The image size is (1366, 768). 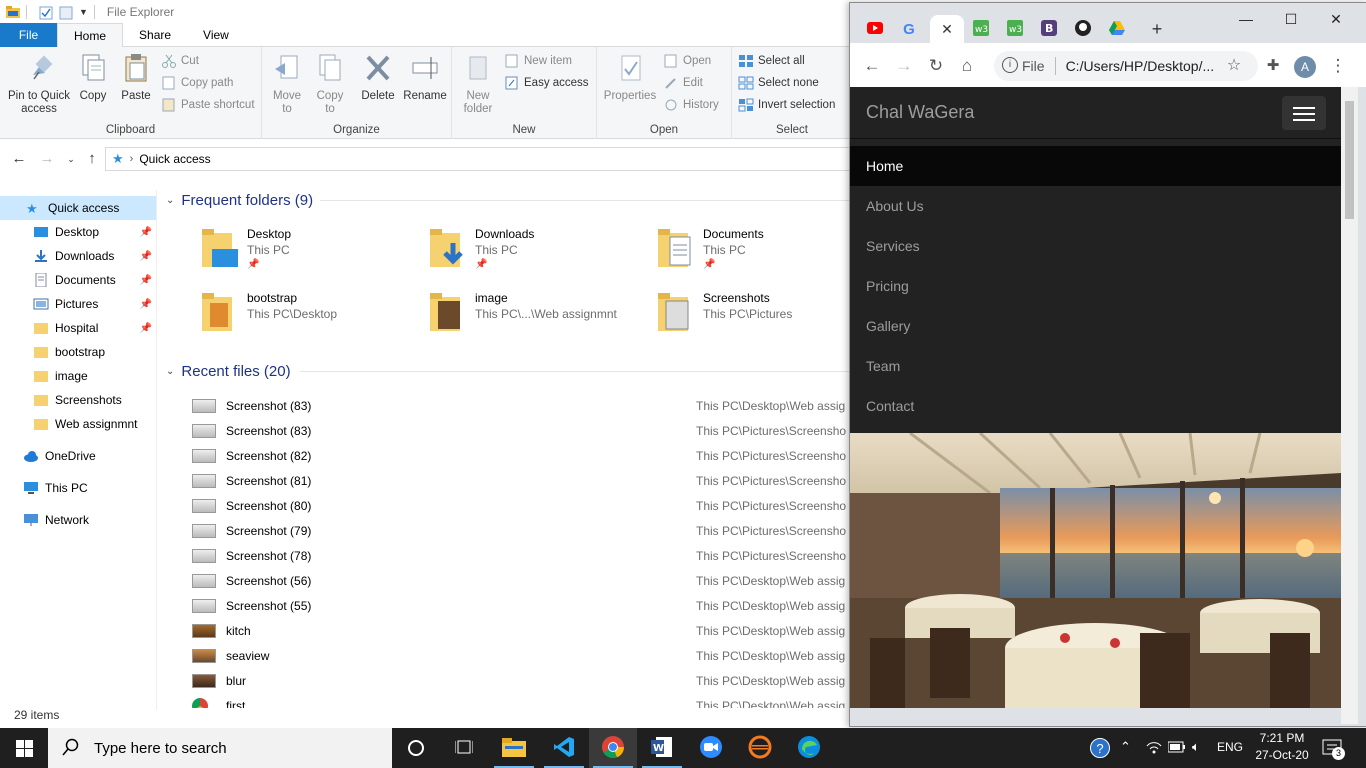 What do you see at coordinates (909, 29) in the screenshot?
I see `tab-google: G` at bounding box center [909, 29].